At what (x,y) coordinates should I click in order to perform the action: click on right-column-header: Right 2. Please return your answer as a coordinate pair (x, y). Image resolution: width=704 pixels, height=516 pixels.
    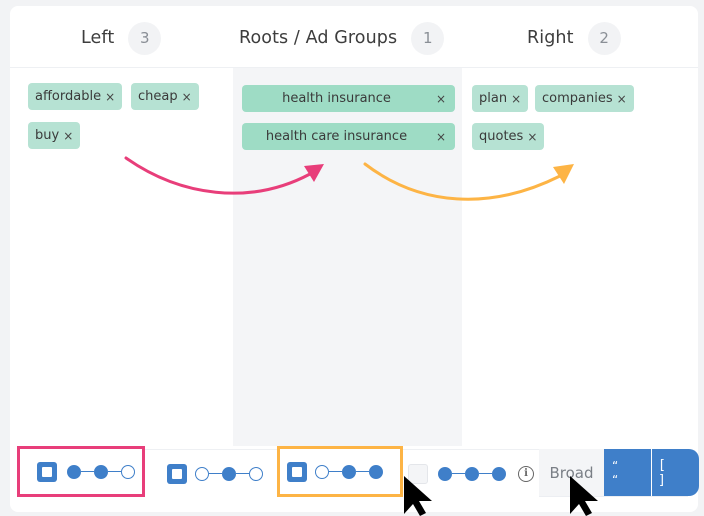
    Looking at the image, I should click on (574, 38).